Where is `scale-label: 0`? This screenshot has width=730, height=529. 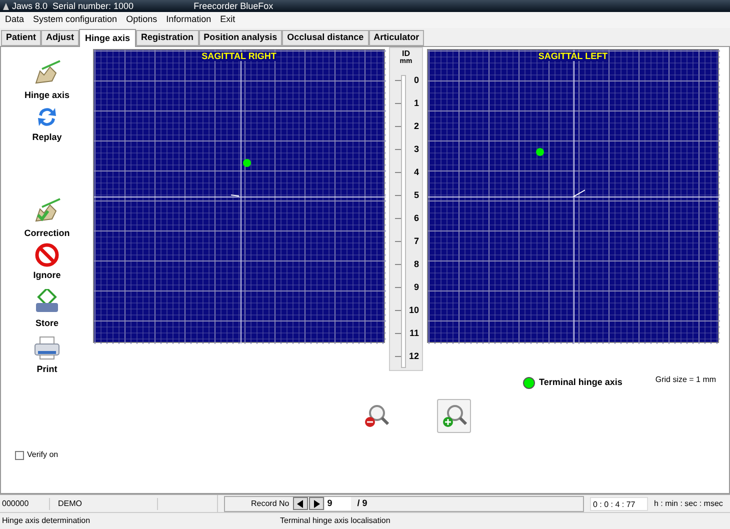
scale-label: 0 is located at coordinates (416, 80).